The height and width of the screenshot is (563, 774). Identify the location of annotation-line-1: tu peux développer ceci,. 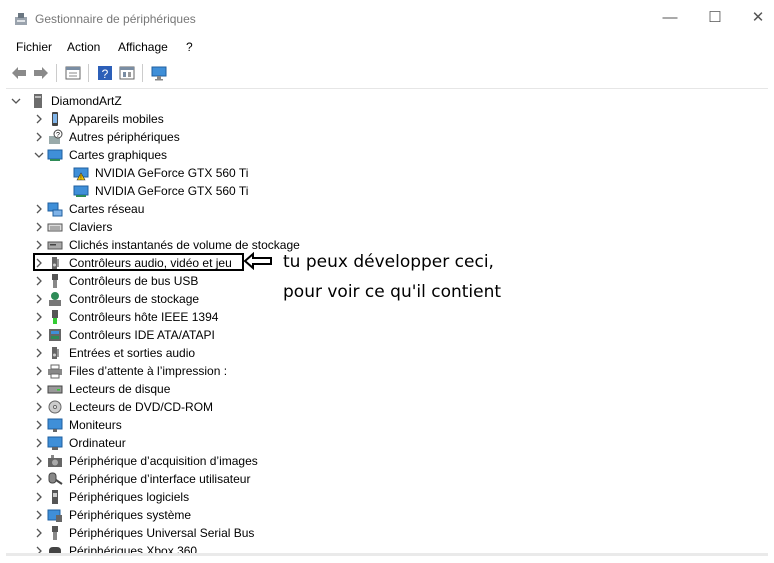
(388, 262).